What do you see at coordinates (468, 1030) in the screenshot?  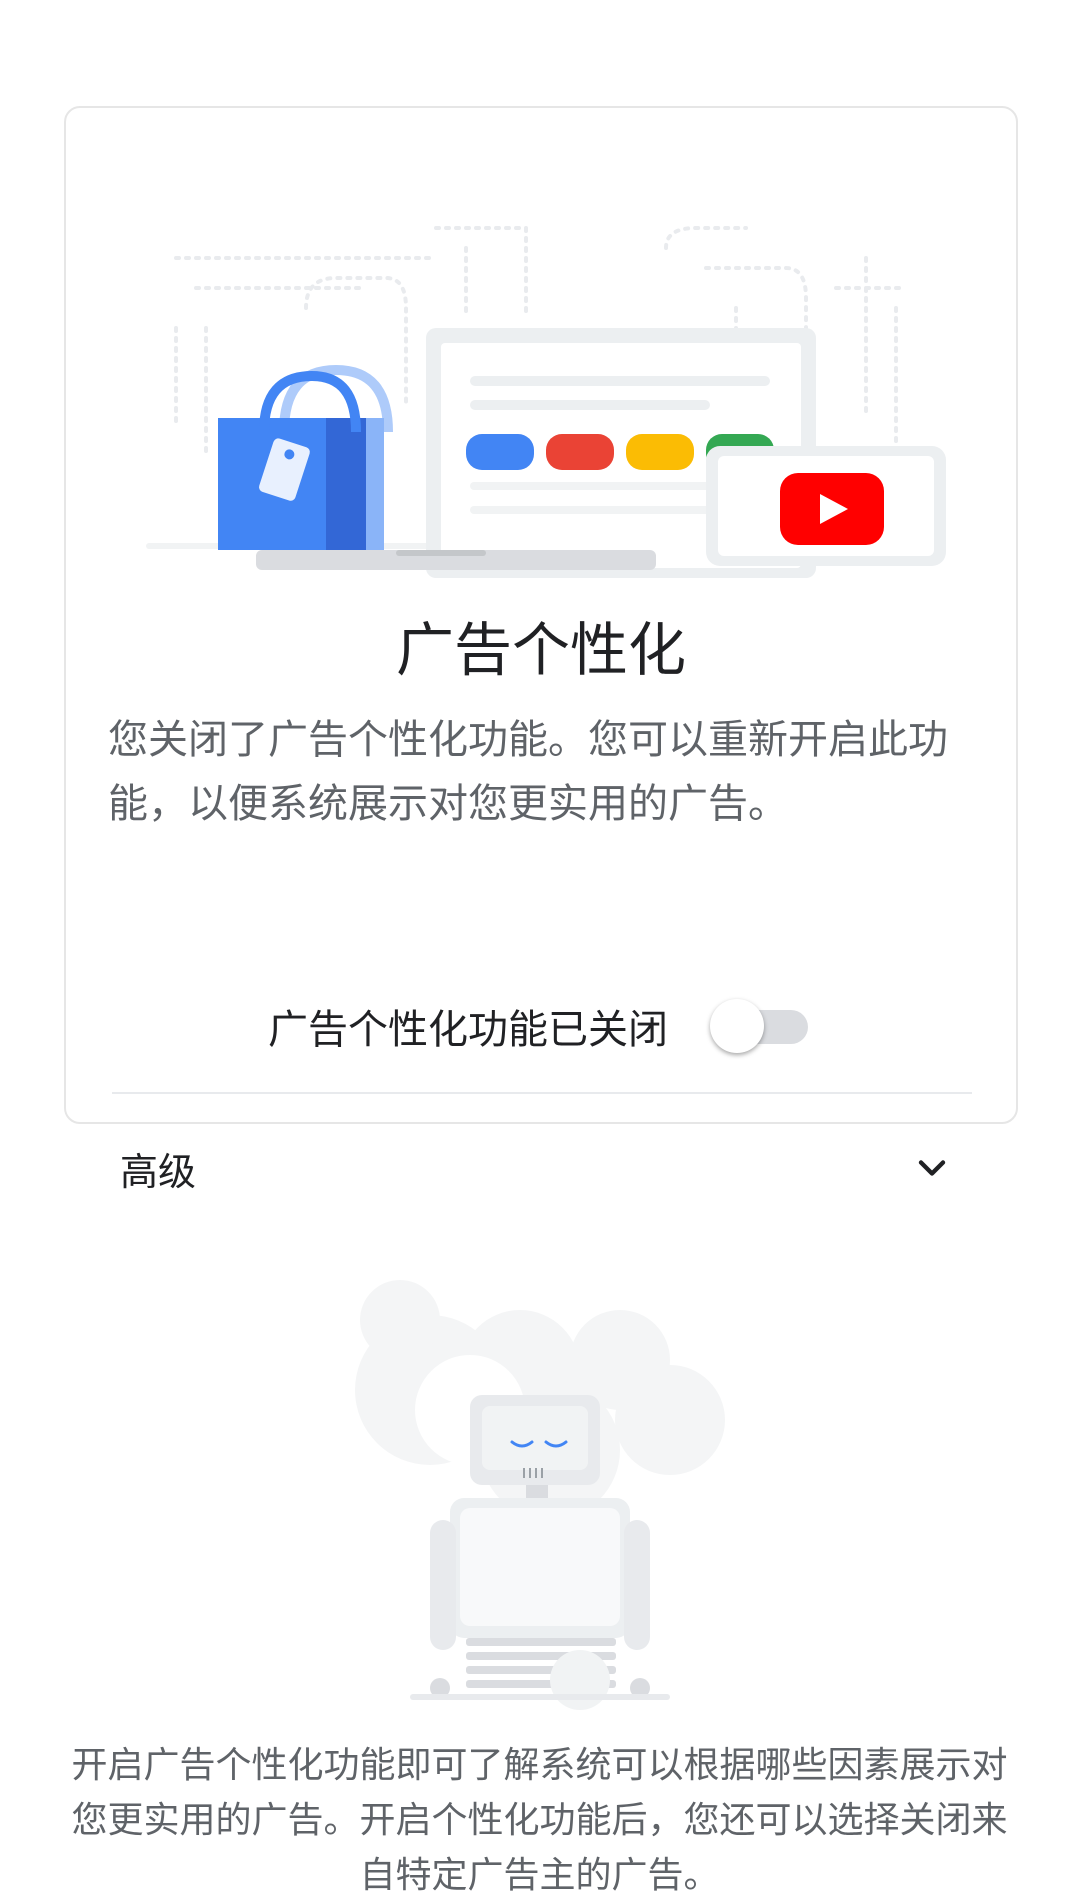 I see `toggle-label: 广告个性化功能已关闭` at bounding box center [468, 1030].